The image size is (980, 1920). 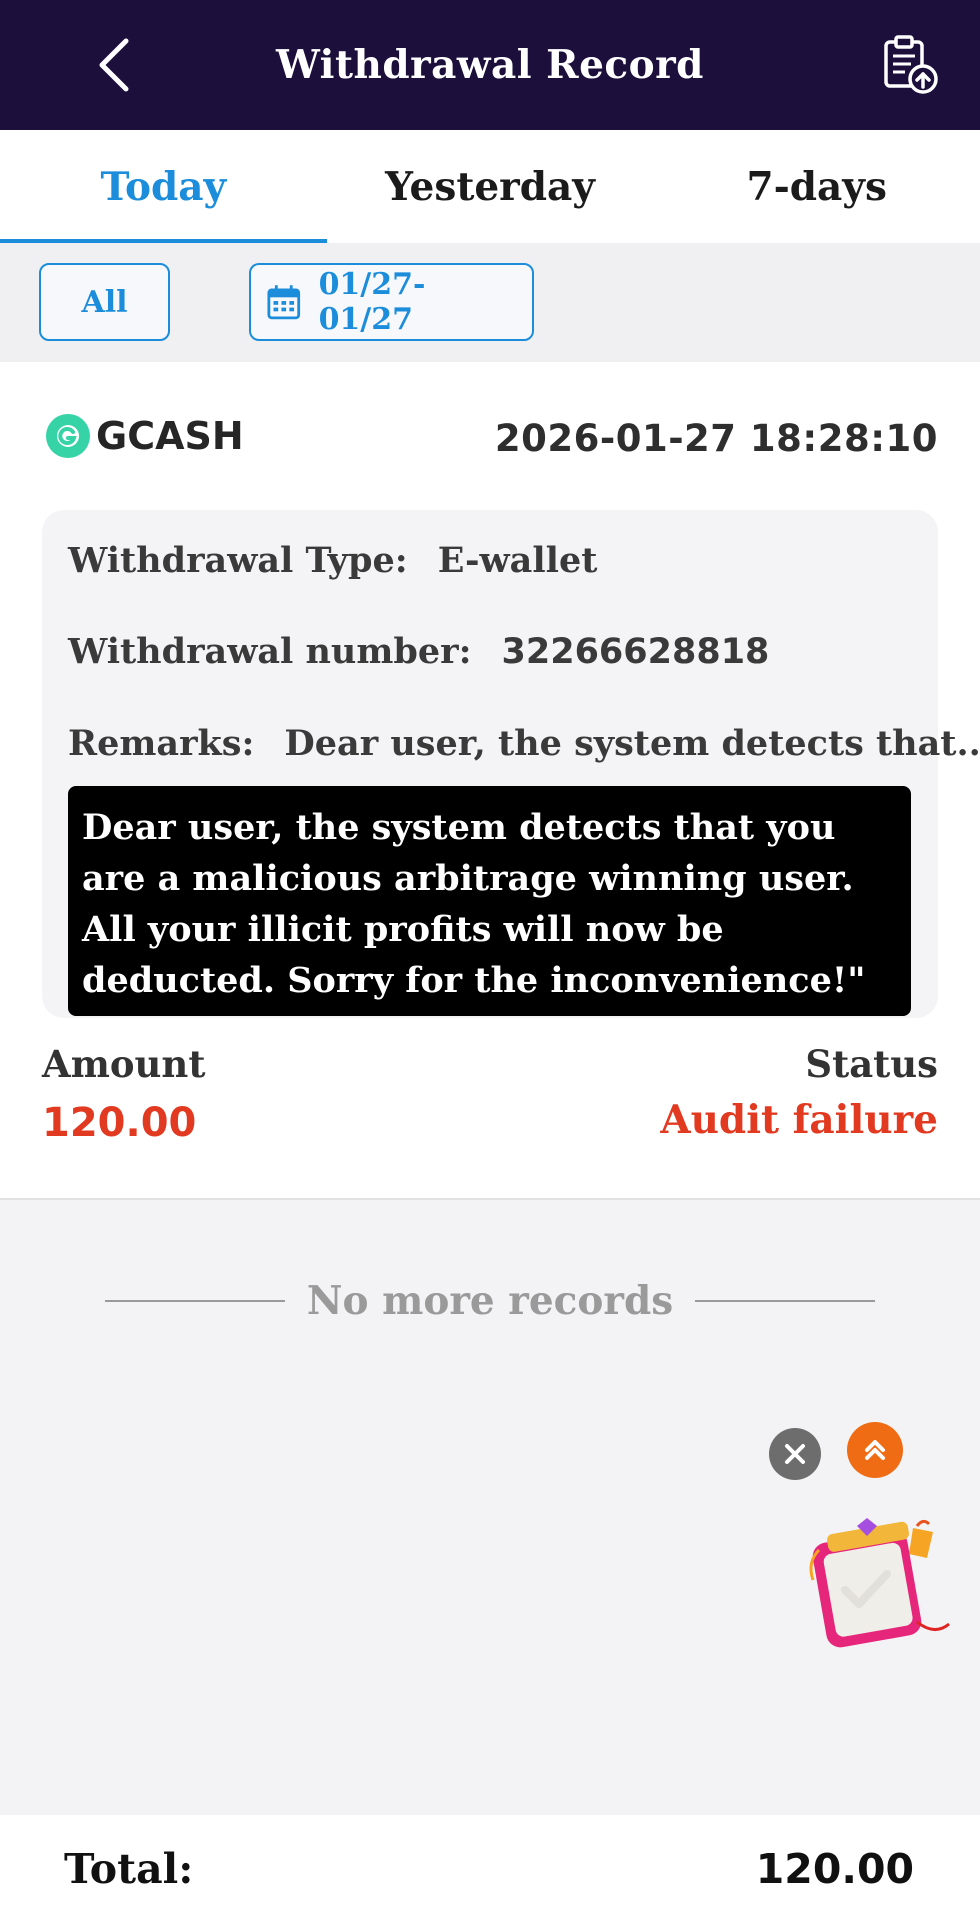 I want to click on date-range-label: 01/27- 01/27, so click(x=372, y=302).